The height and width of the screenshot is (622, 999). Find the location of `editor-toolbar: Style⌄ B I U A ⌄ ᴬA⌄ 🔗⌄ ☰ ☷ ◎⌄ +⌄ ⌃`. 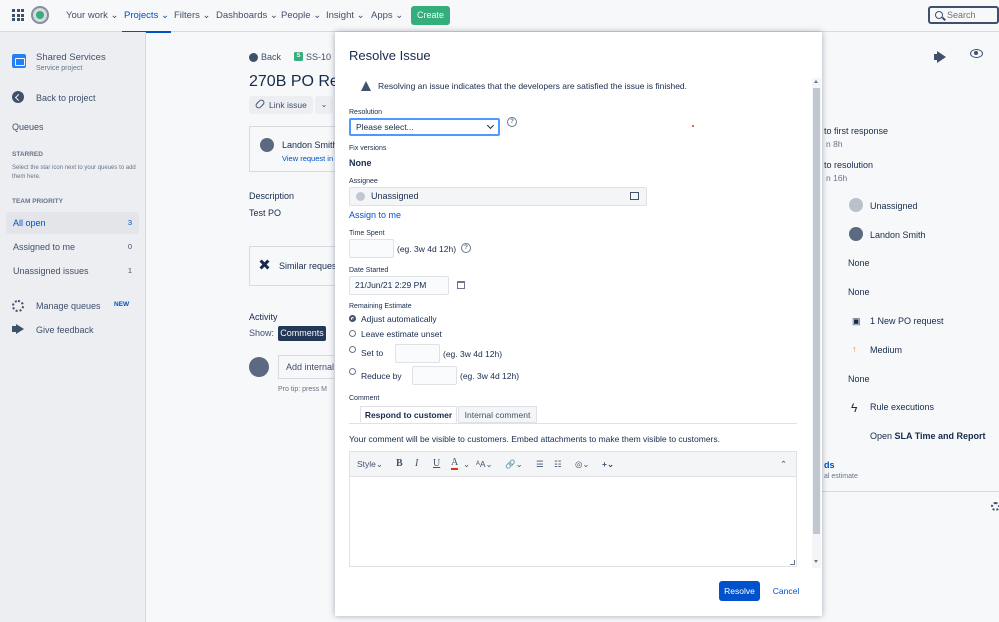

editor-toolbar: Style⌄ B I U A ⌄ ᴬA⌄ 🔗⌄ ☰ ☷ ◎⌄ +⌄ ⌃ is located at coordinates (573, 464).